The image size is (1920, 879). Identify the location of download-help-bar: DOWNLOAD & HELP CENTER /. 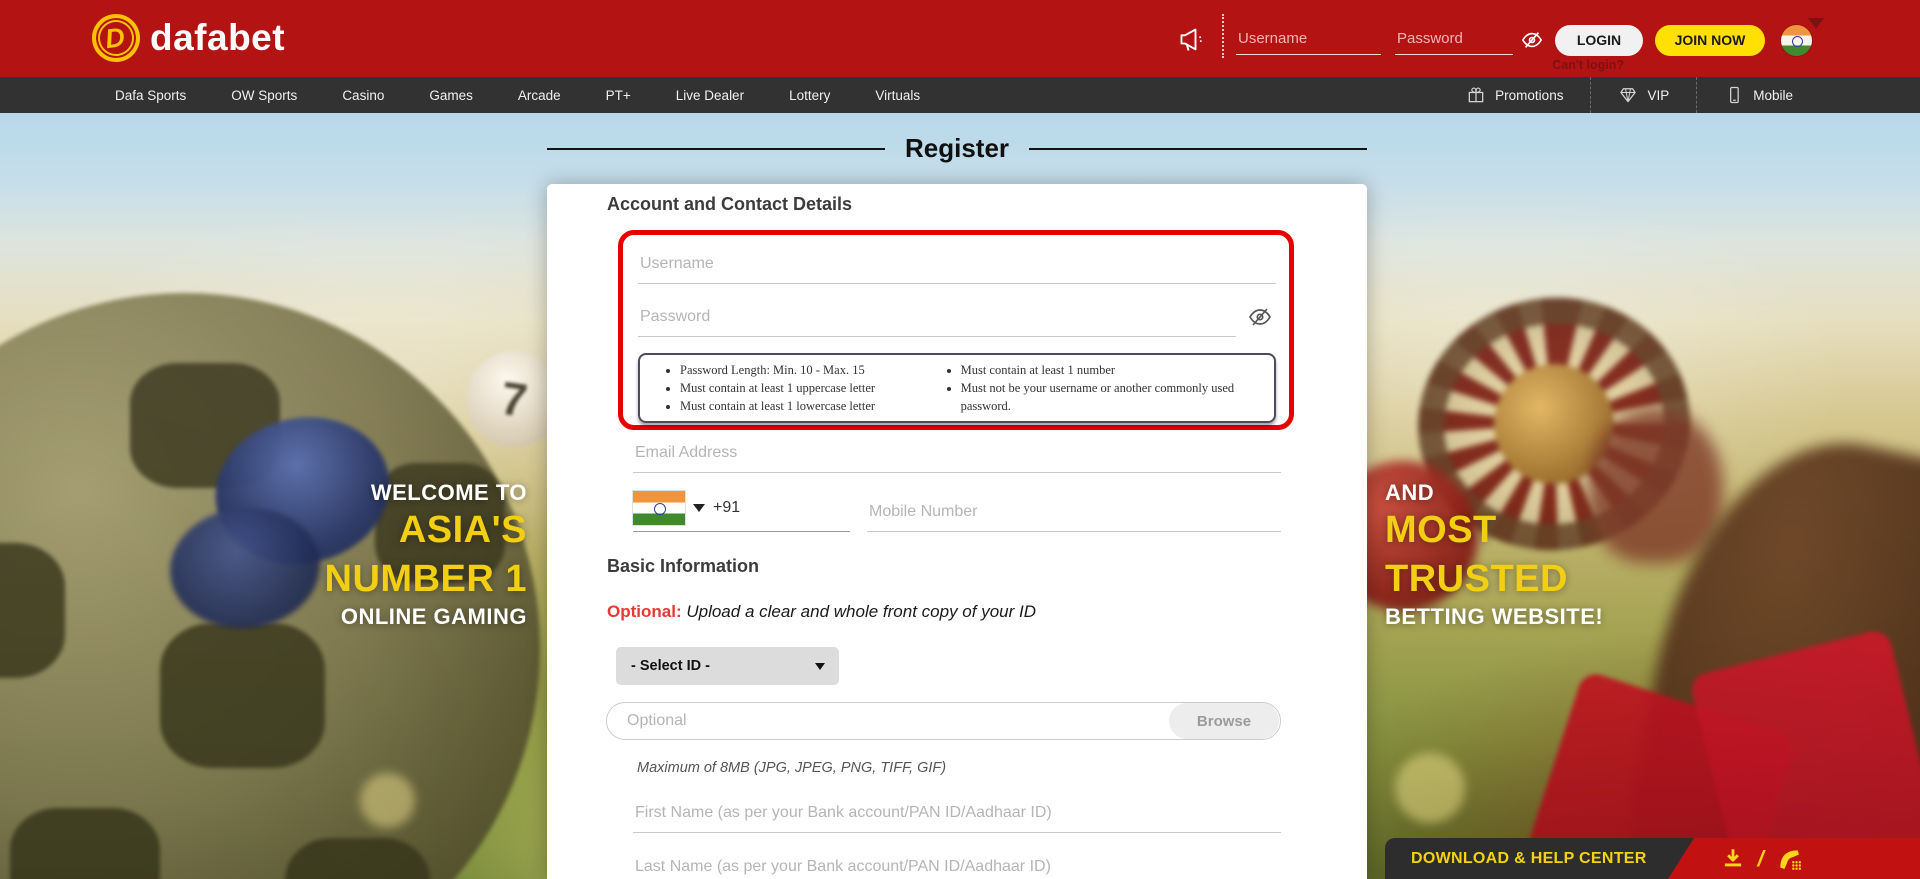
(1652, 858).